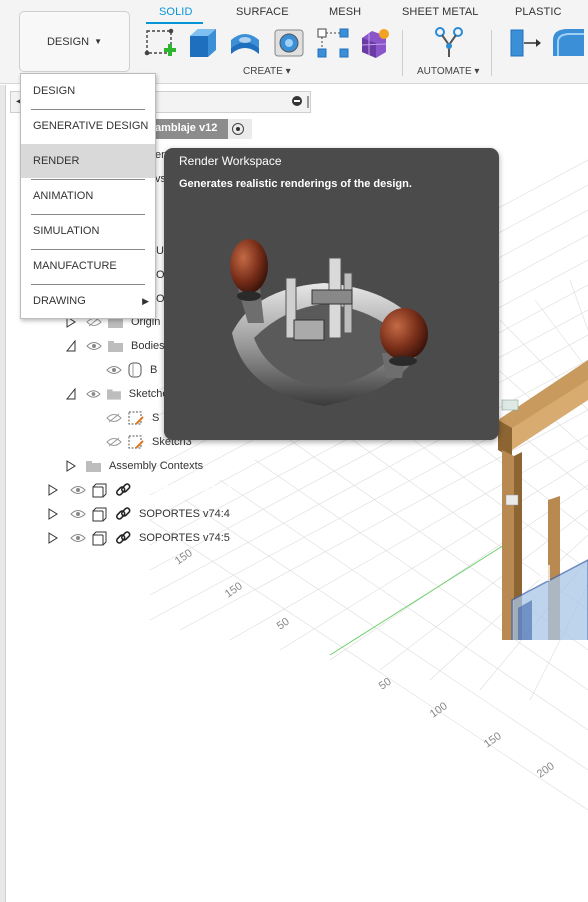 Image resolution: width=588 pixels, height=902 pixels. What do you see at coordinates (88, 266) in the screenshot?
I see `workspace-item-manufacture: MANUFACTURE` at bounding box center [88, 266].